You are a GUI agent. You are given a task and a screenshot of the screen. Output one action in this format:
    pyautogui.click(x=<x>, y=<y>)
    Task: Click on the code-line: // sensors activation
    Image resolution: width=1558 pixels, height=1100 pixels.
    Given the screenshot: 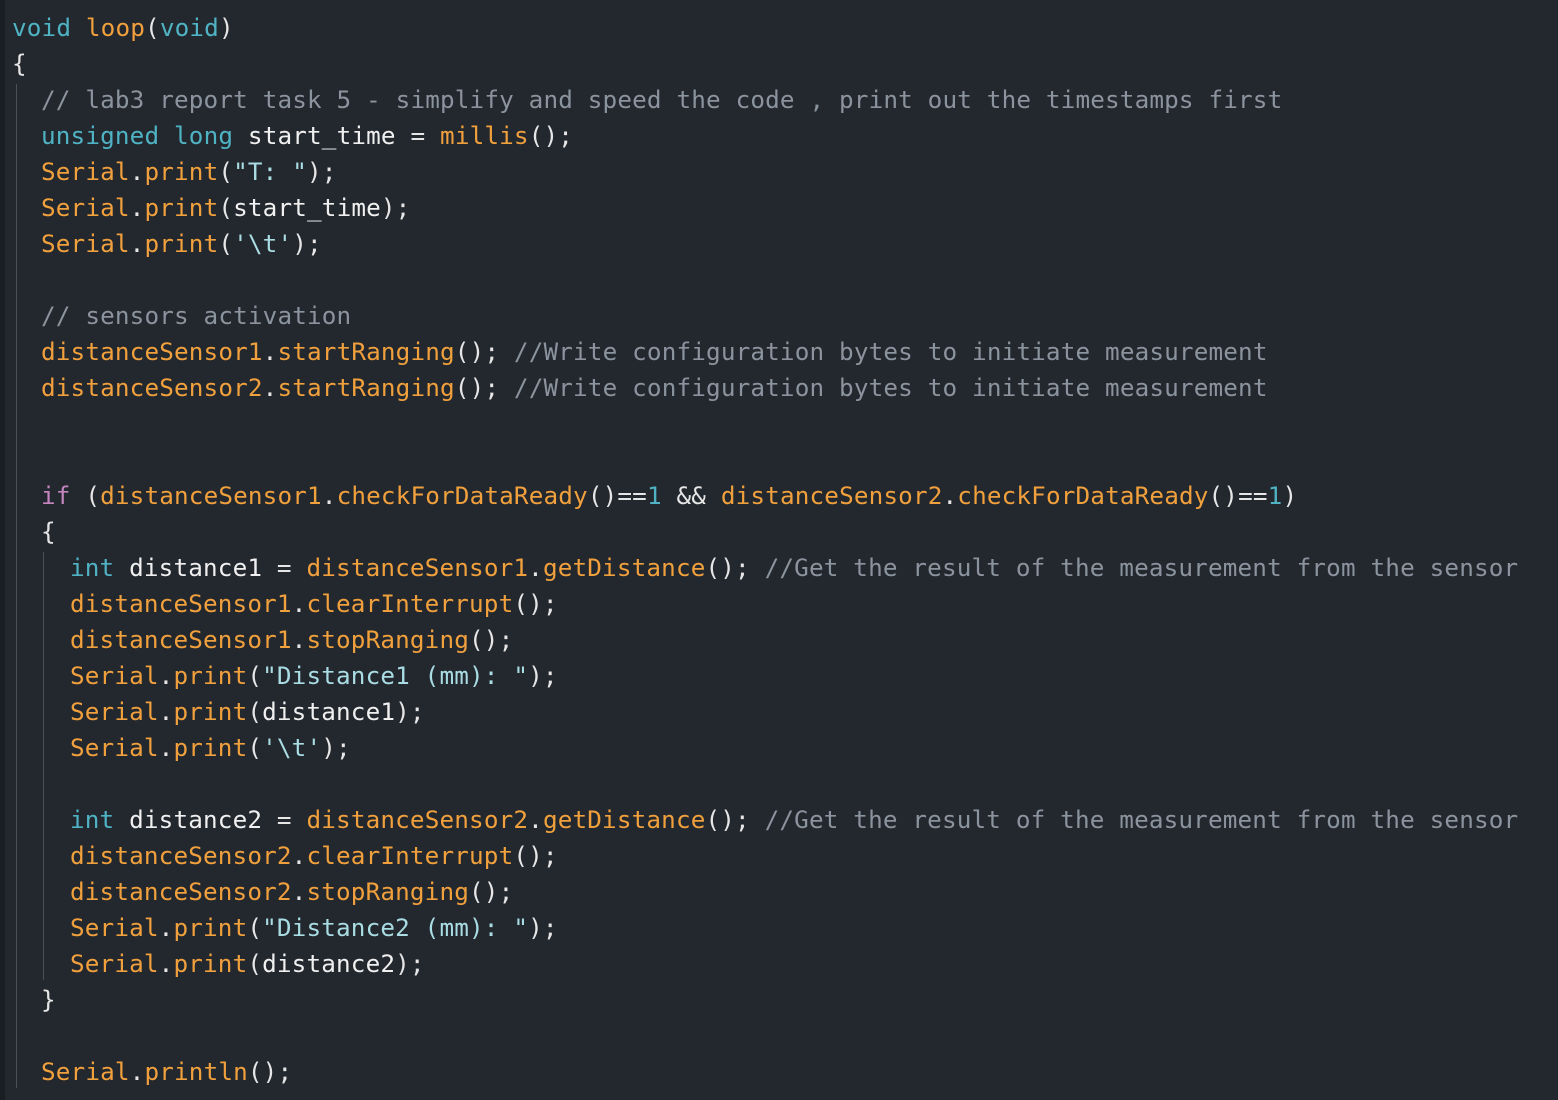 What is the action you would take?
    pyautogui.click(x=196, y=316)
    